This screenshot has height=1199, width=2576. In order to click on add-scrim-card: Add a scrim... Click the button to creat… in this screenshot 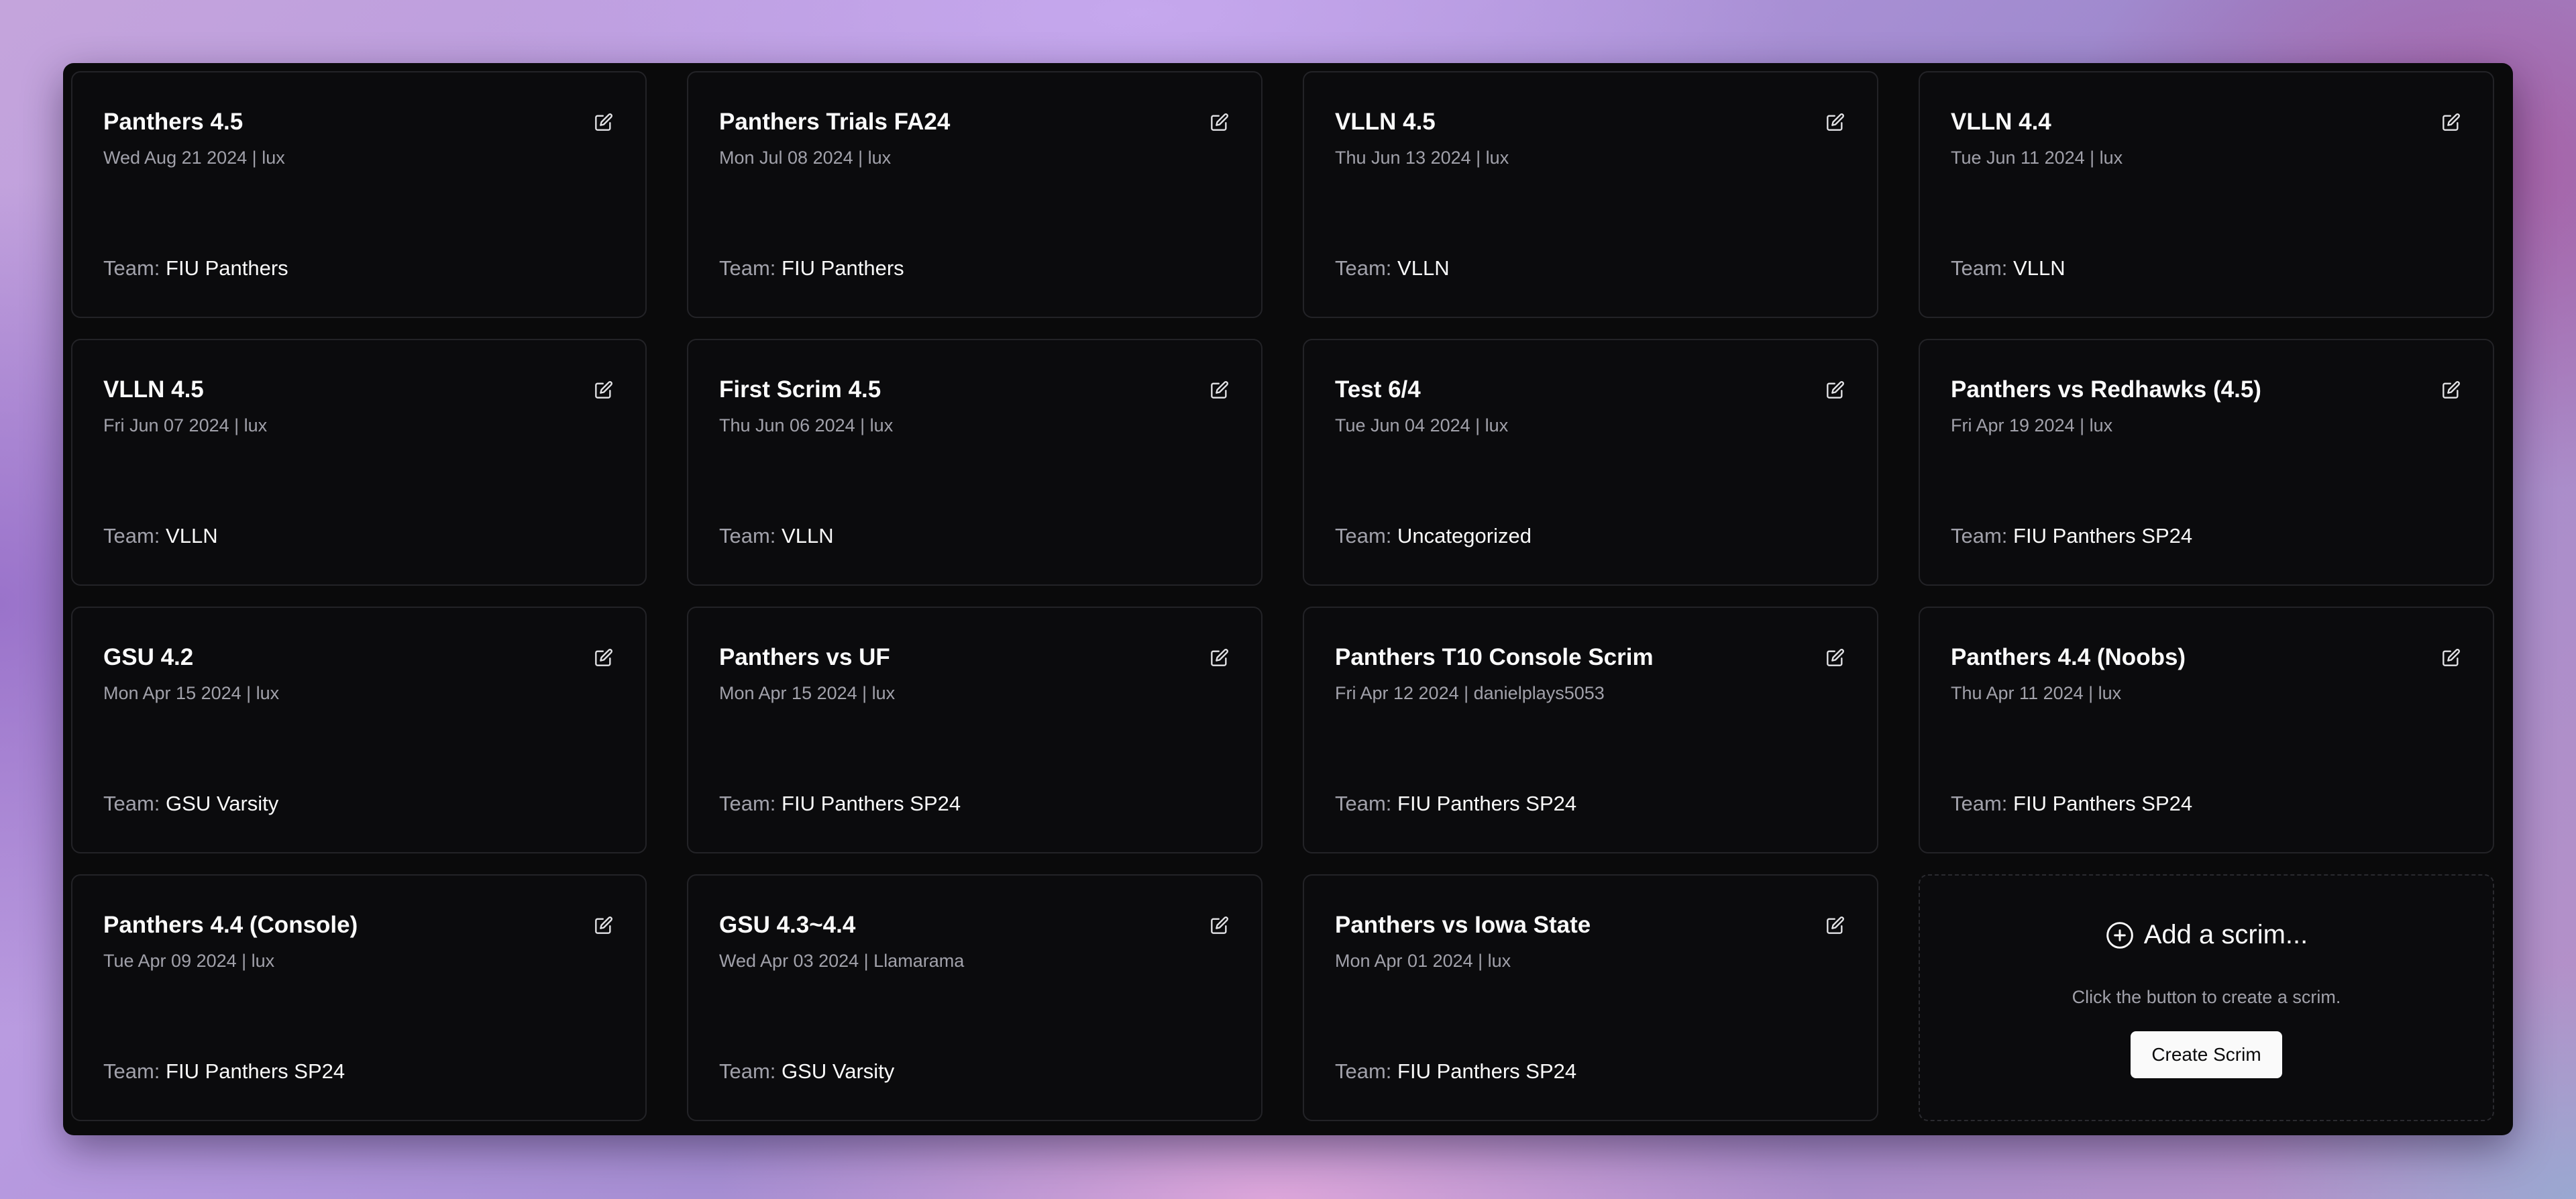, I will do `click(2206, 997)`.